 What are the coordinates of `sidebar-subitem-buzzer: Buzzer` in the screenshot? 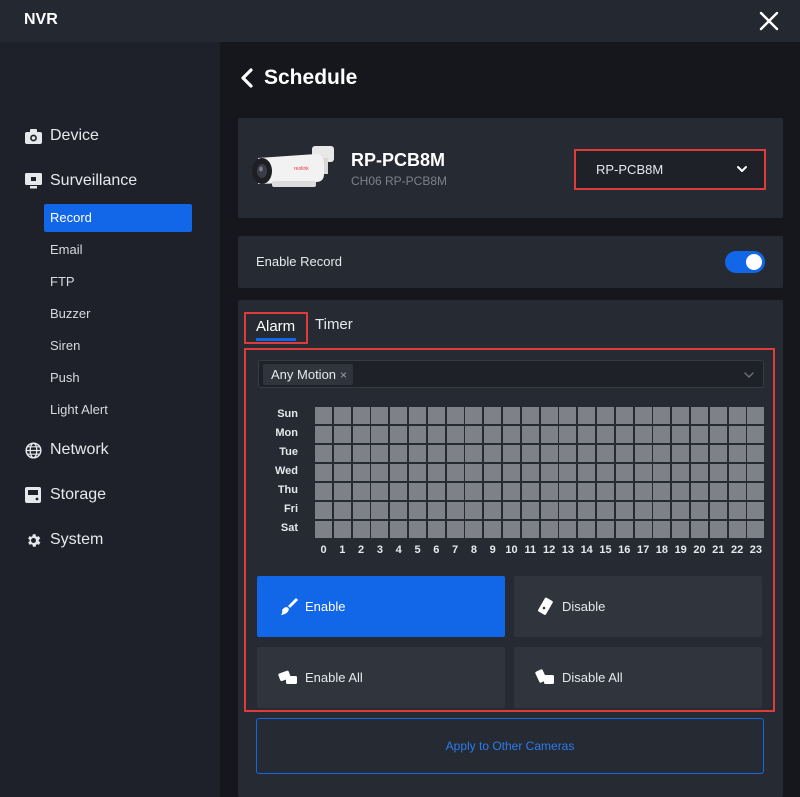 It's located at (118, 314).